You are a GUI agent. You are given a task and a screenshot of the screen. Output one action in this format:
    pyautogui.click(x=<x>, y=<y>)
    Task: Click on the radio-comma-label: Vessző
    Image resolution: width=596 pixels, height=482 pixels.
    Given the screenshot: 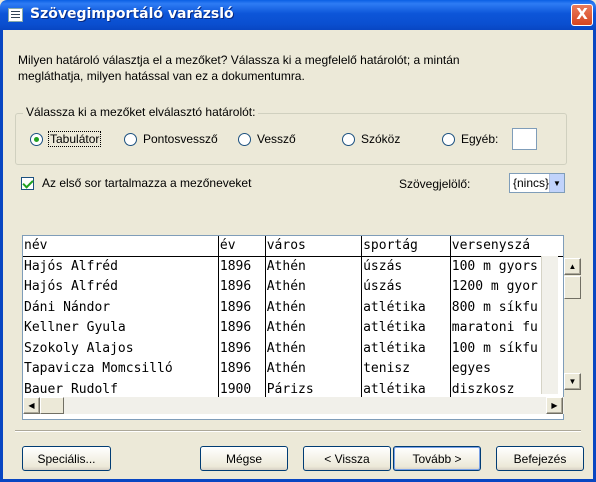 What is the action you would take?
    pyautogui.click(x=276, y=139)
    